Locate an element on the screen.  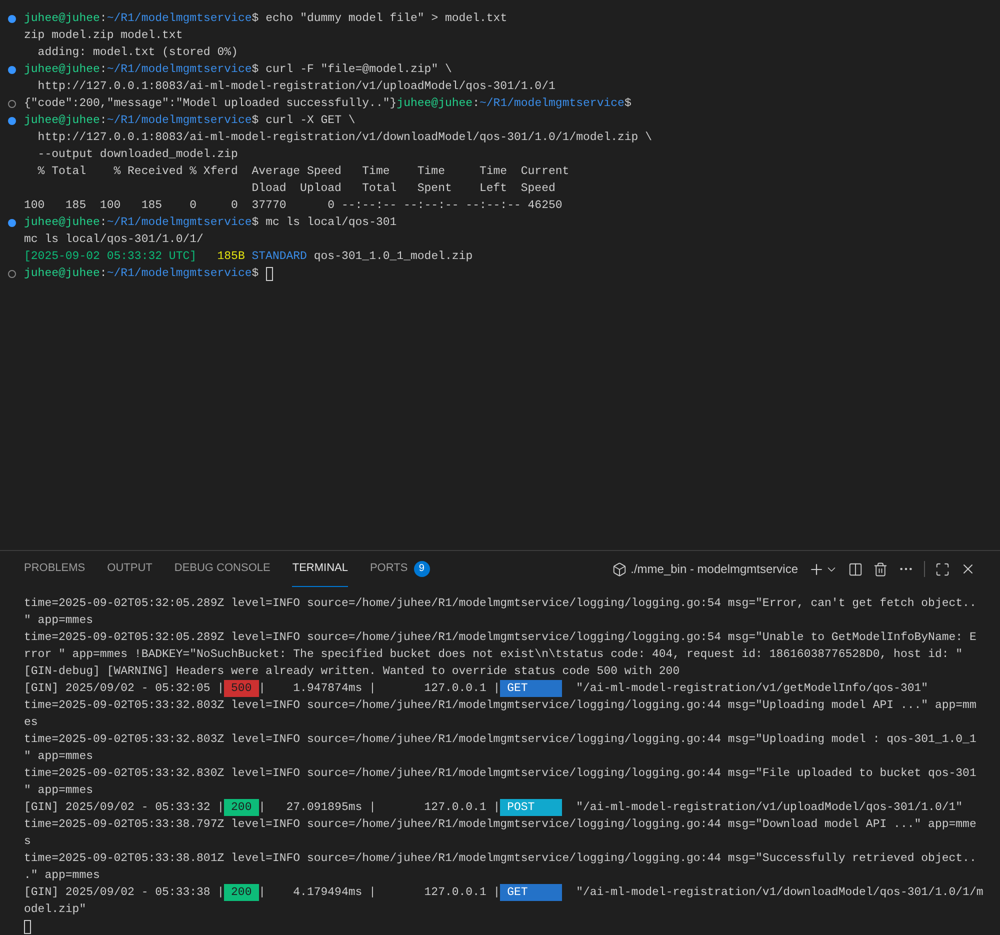
terminal-text: $ curl -F "file=@model.zip" \ is located at coordinates (352, 70).